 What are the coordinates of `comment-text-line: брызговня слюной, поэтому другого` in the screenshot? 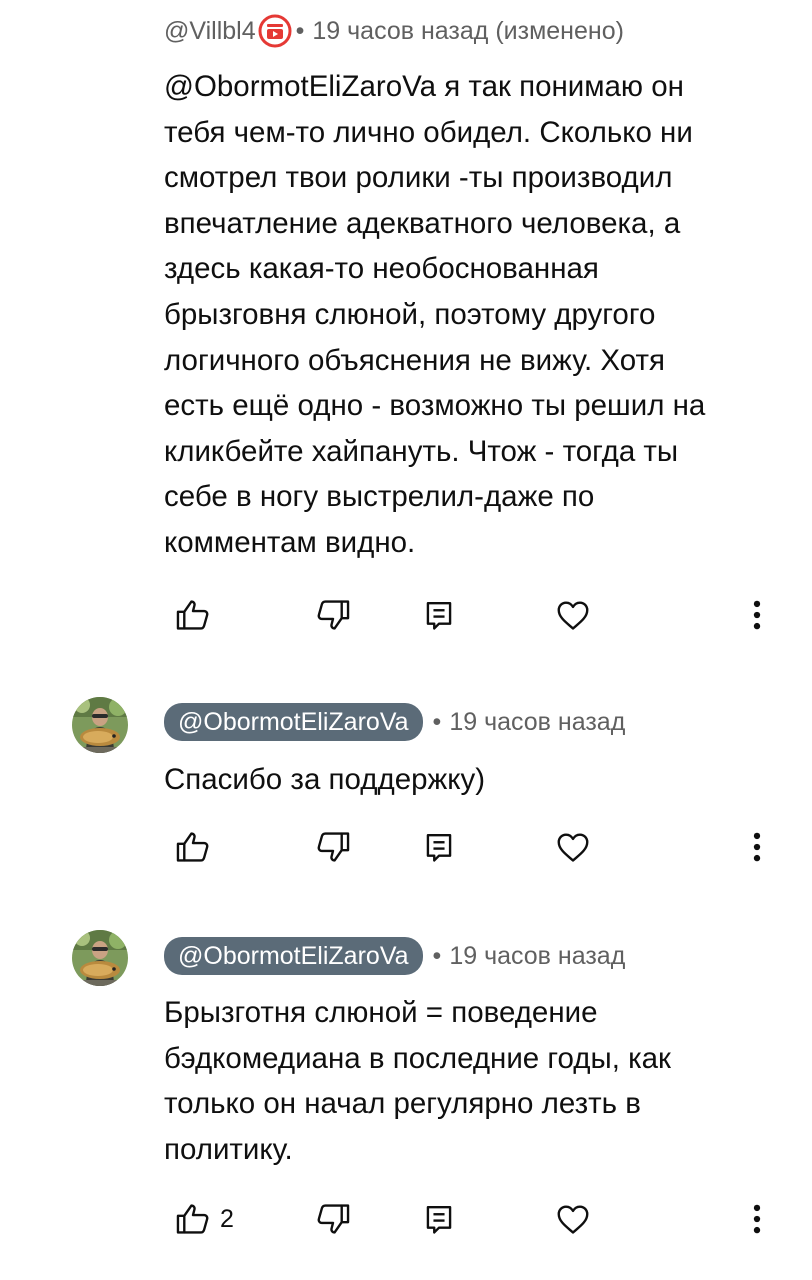 It's located at (410, 314).